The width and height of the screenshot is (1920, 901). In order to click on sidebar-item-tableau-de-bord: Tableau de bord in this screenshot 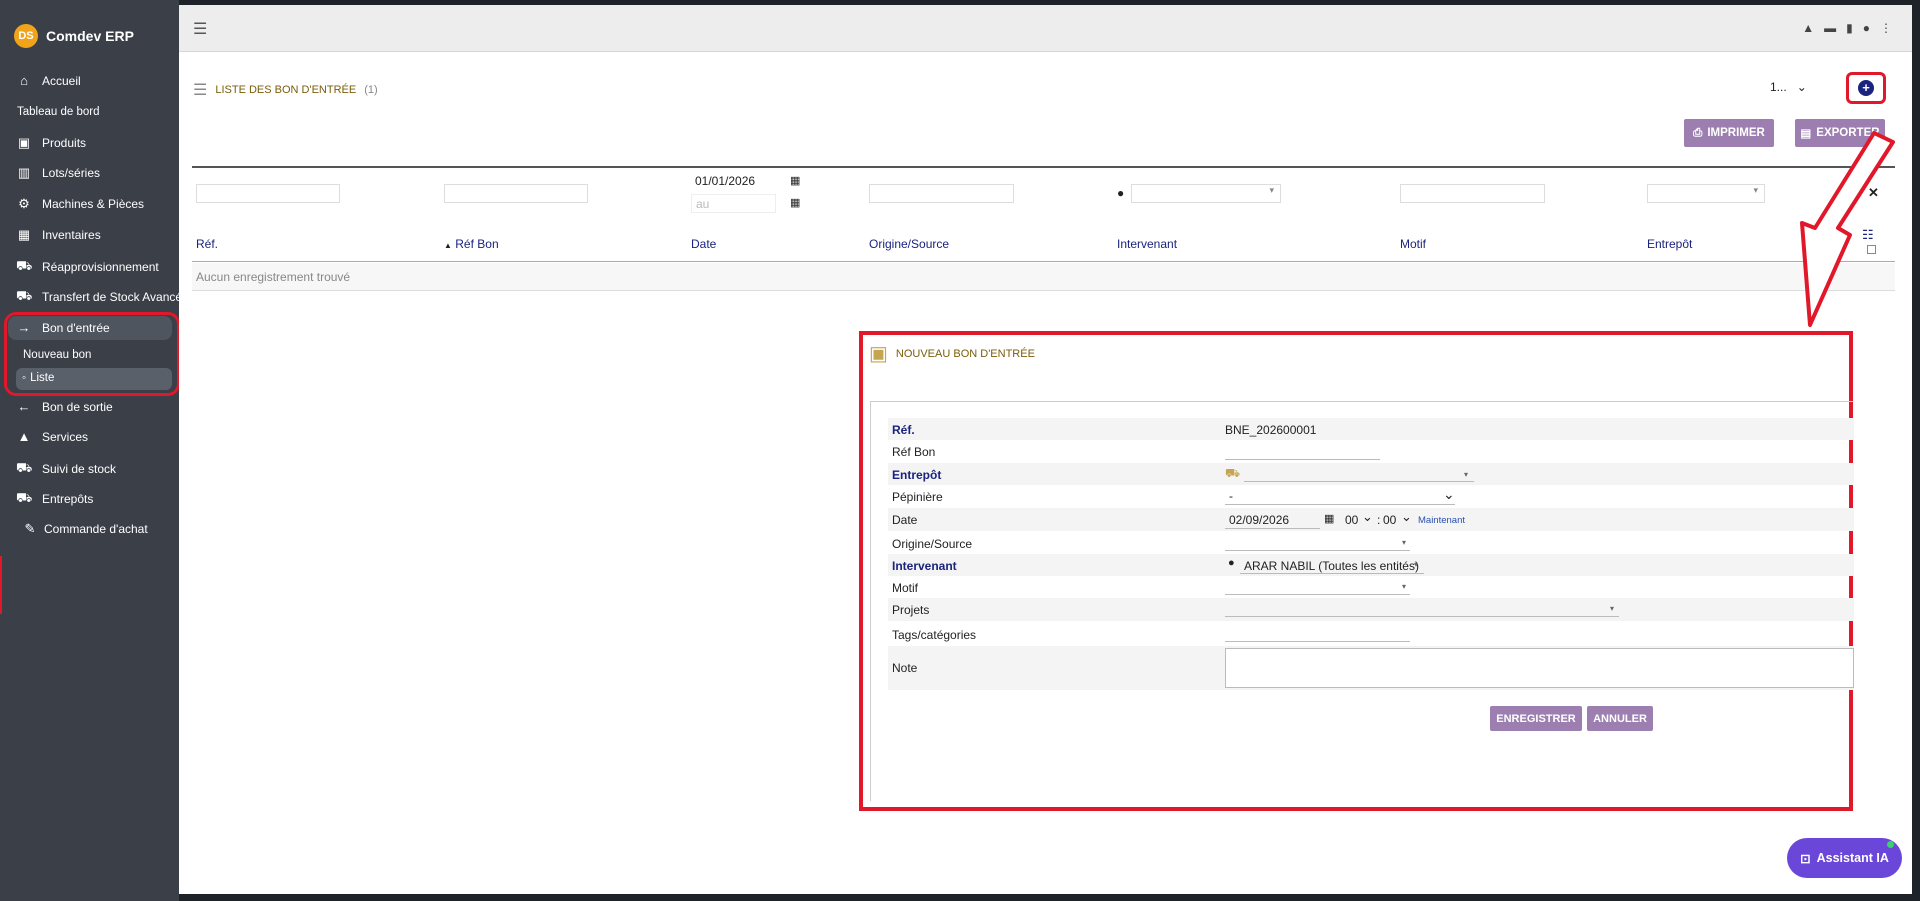, I will do `click(58, 112)`.